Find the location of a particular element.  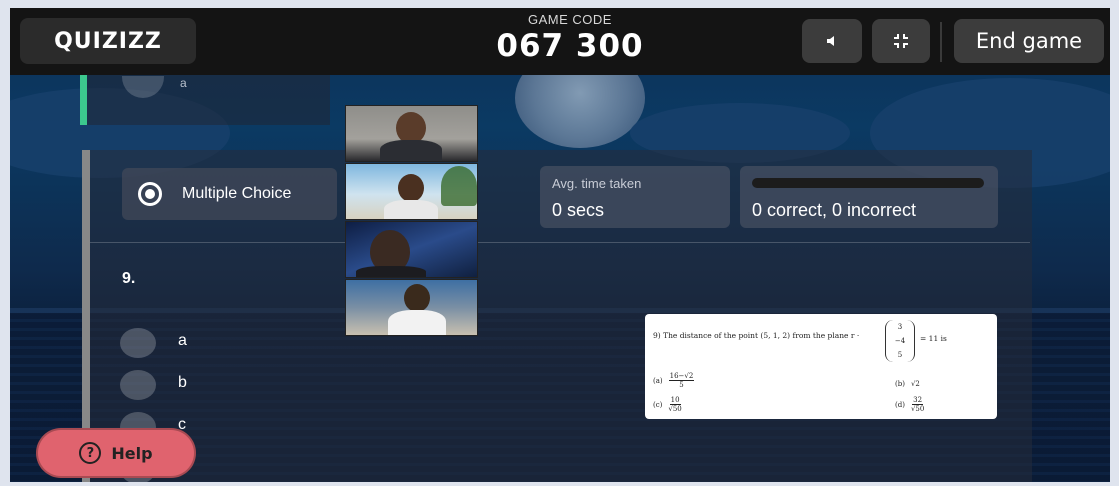

matrix-entry: −4 is located at coordinates (900, 341).